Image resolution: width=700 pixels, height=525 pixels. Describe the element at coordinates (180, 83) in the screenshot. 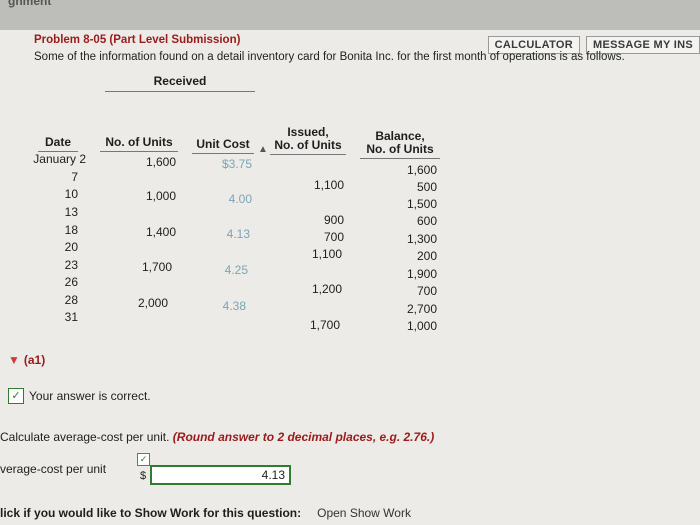

I see `received-header: Received` at that location.